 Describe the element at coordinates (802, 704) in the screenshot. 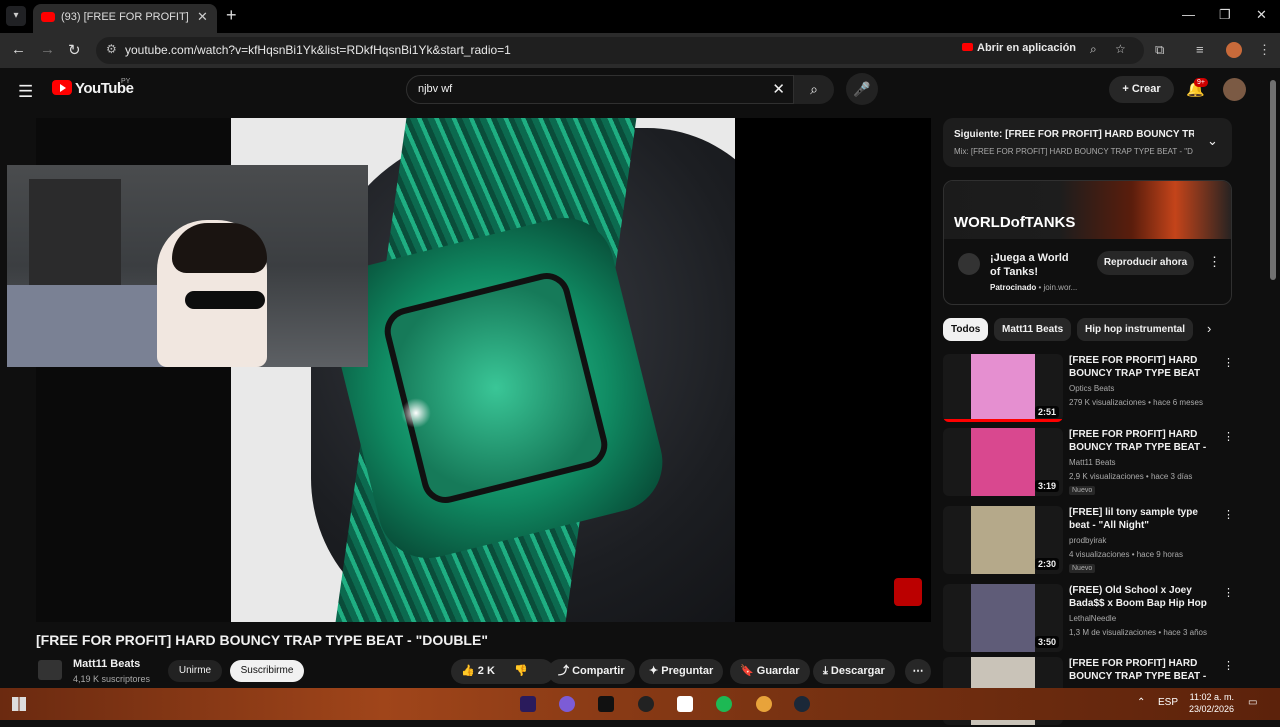

I see `steam-icon` at that location.